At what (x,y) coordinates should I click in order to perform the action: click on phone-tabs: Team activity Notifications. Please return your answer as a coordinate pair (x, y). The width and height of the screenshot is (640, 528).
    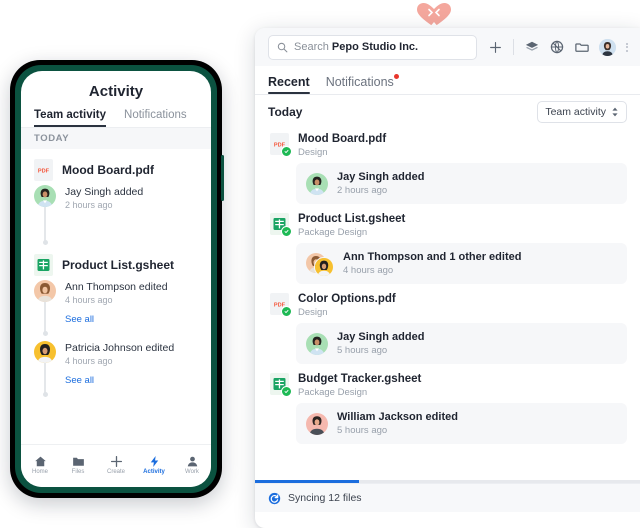
    Looking at the image, I should click on (116, 118).